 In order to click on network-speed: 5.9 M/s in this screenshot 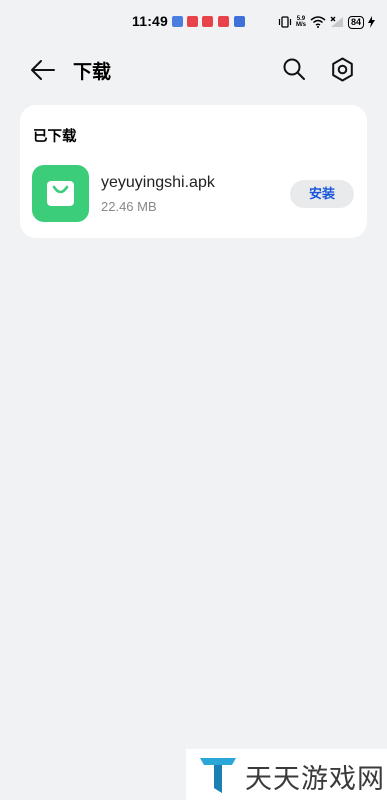, I will do `click(300, 22)`.